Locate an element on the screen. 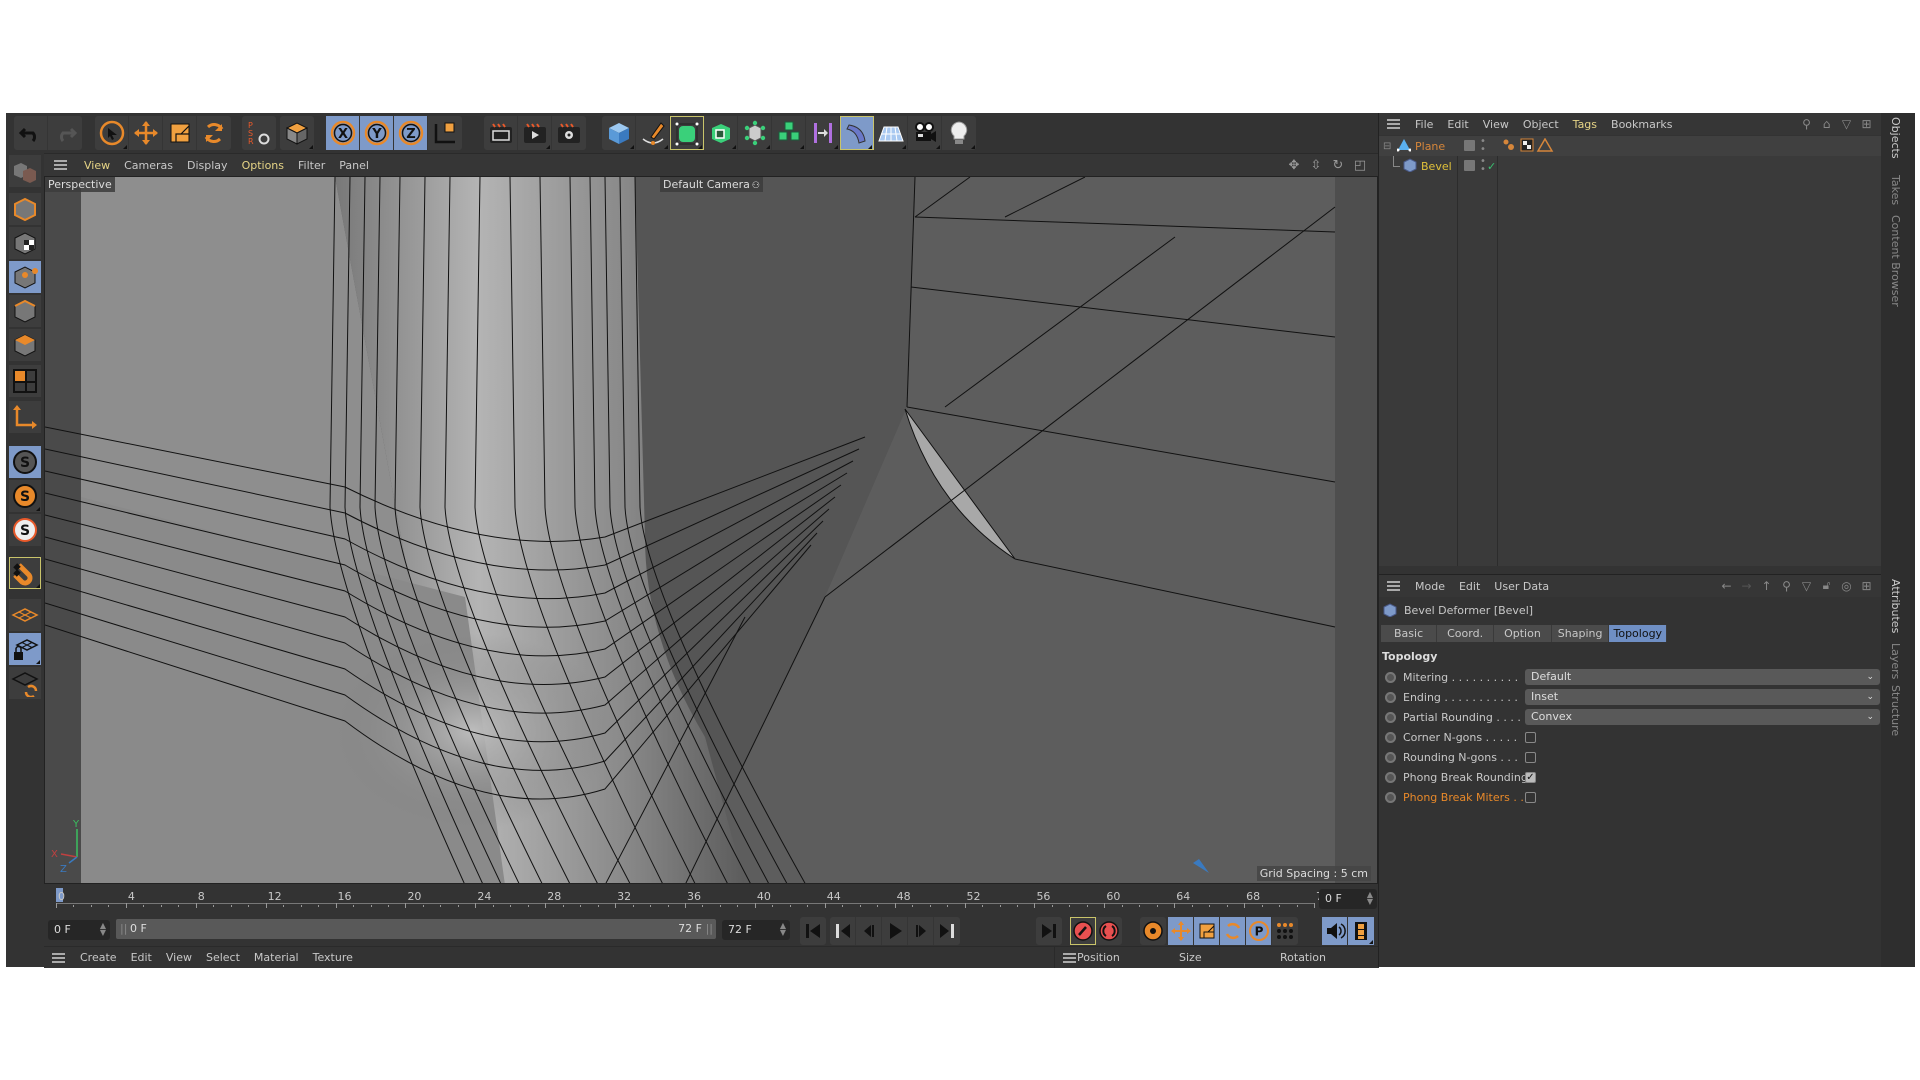 The width and height of the screenshot is (1920, 1080). toggle-layout-icon: ◰ is located at coordinates (1360, 165).